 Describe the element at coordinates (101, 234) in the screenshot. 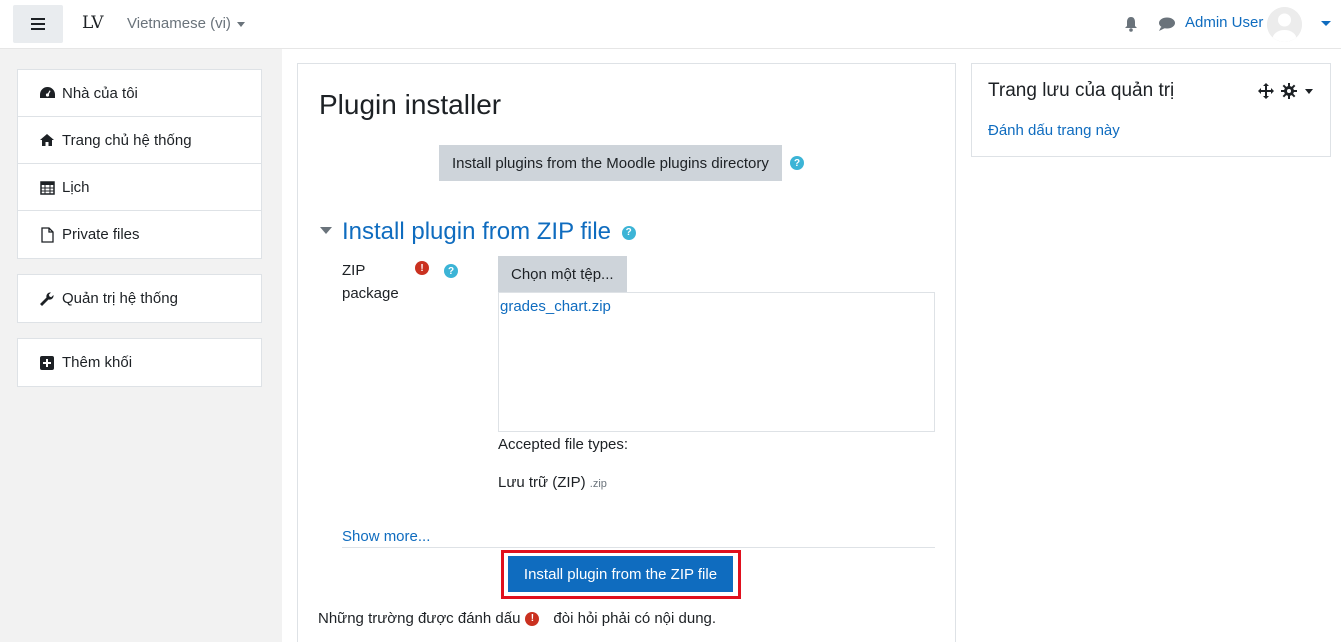

I see `nav-item-label: Private files` at that location.